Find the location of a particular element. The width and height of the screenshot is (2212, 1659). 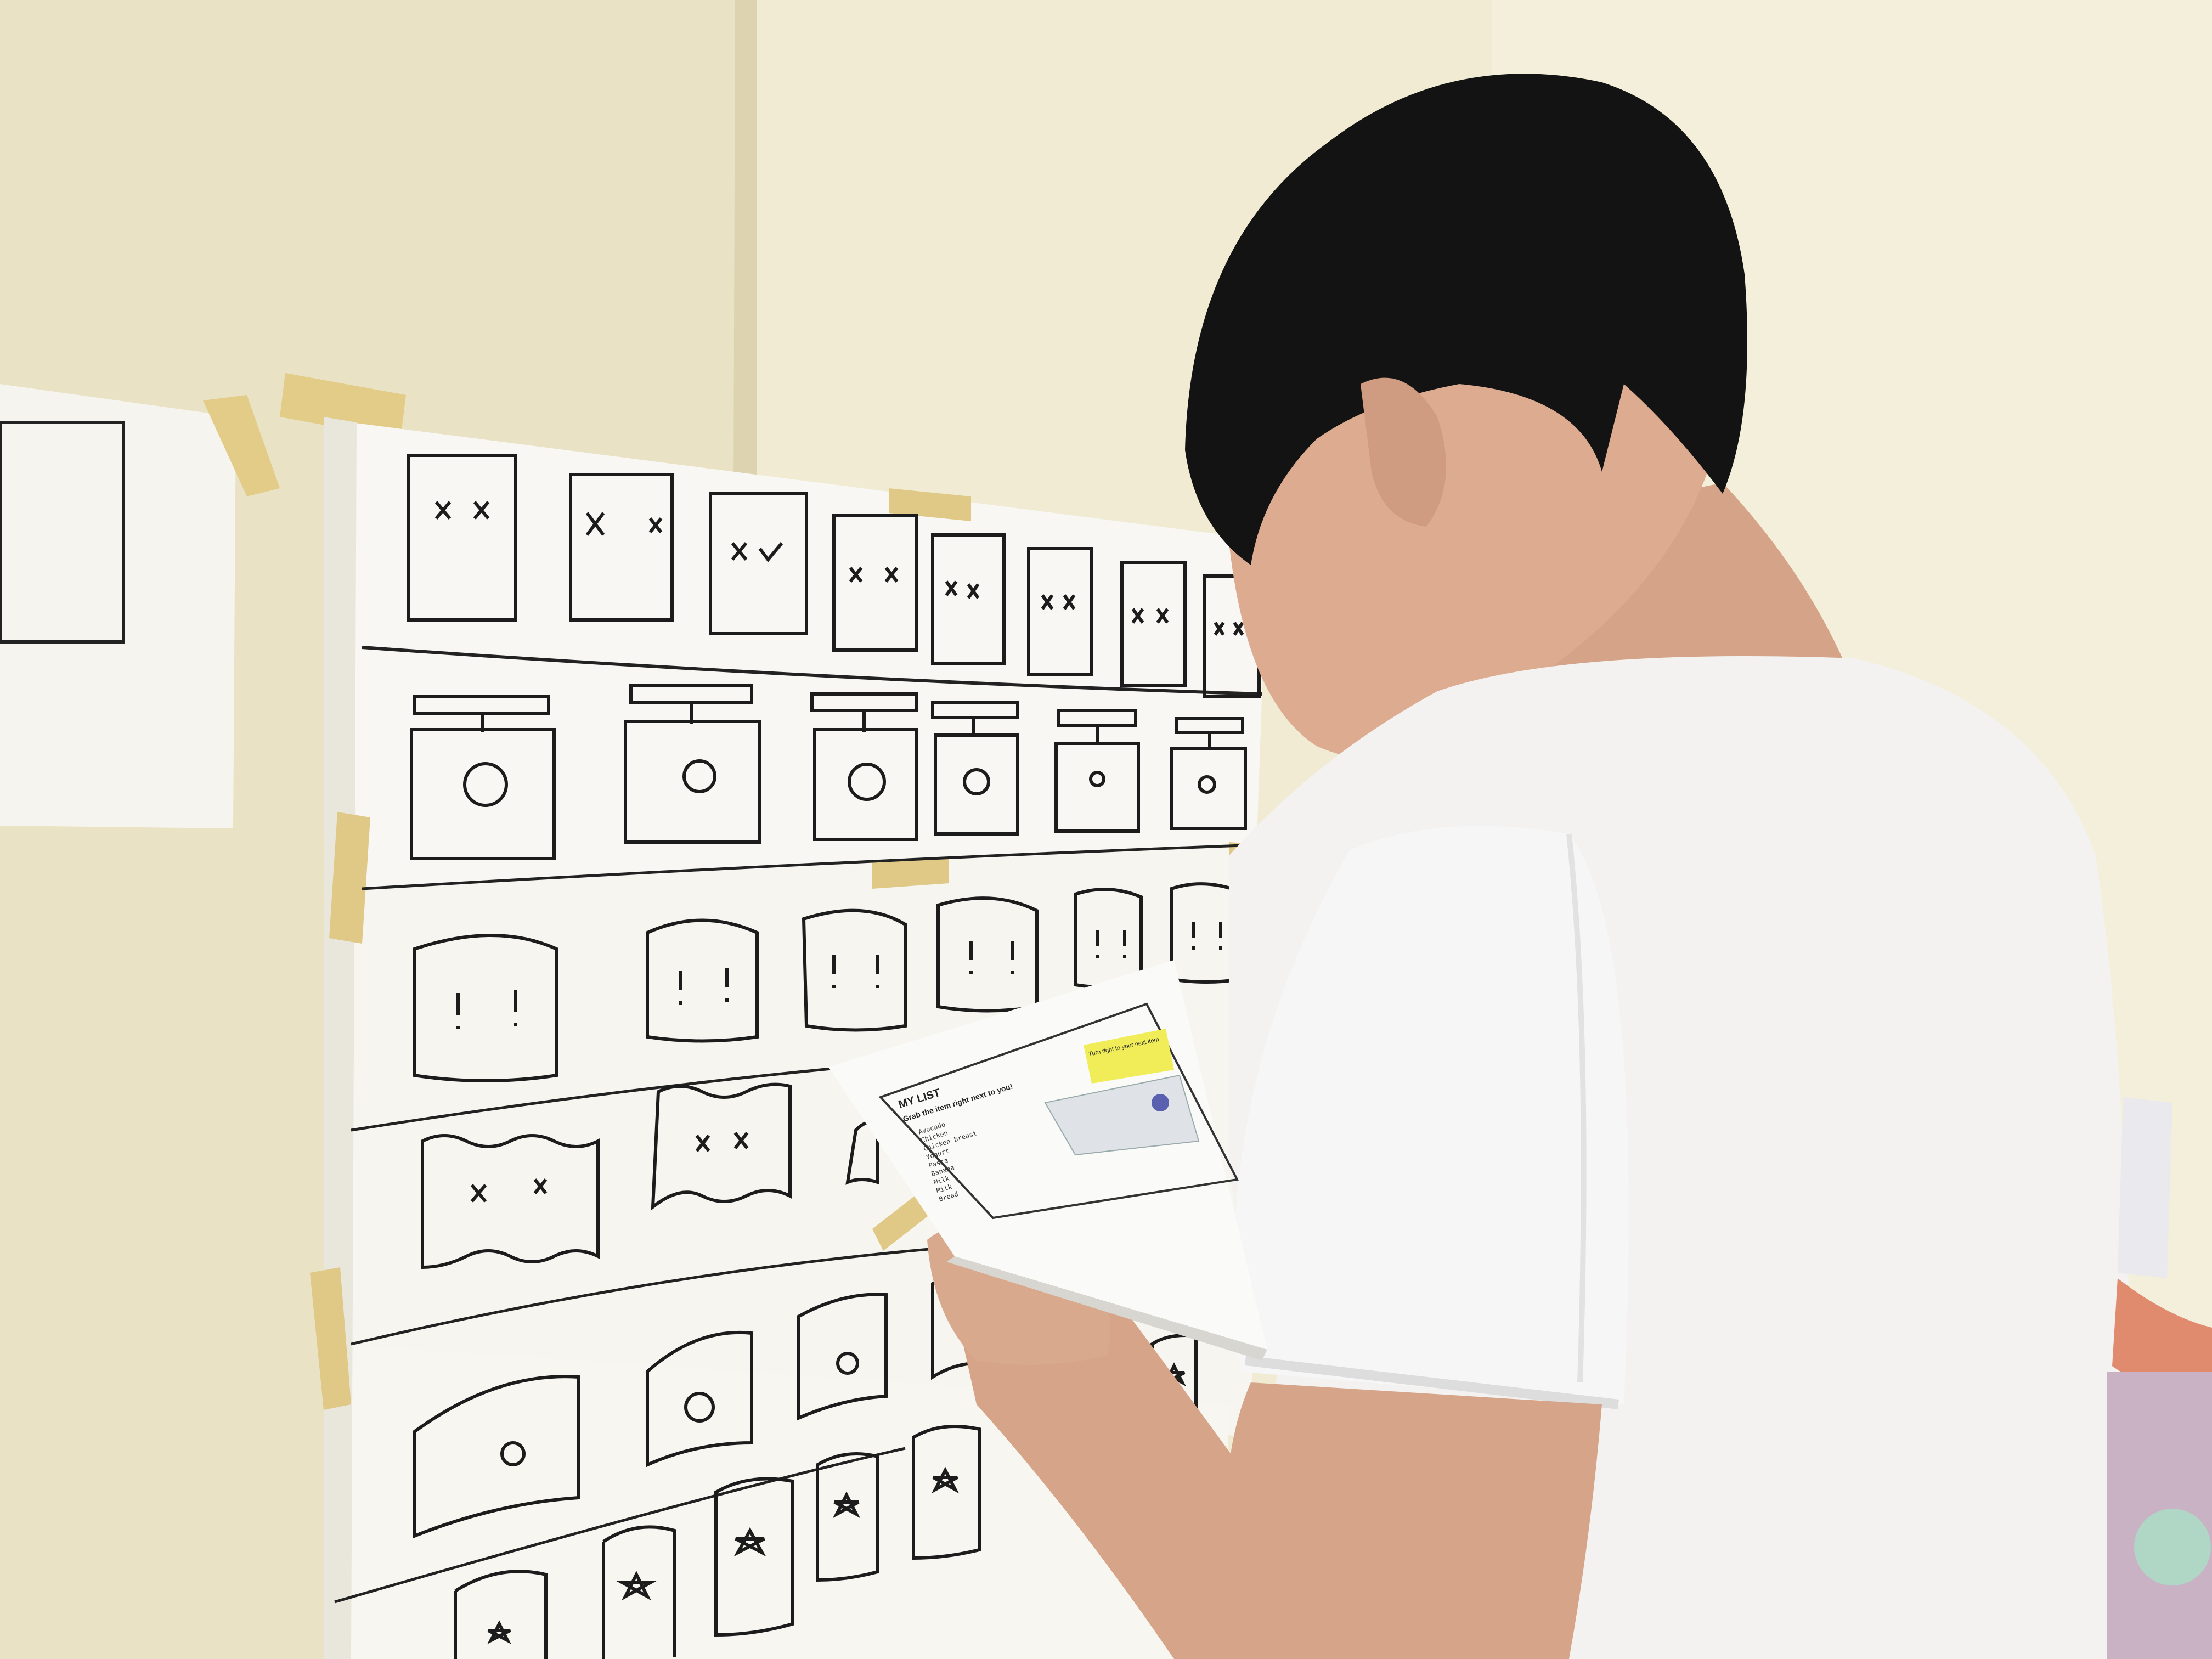

play-icon is located at coordinates (1160, 1102).